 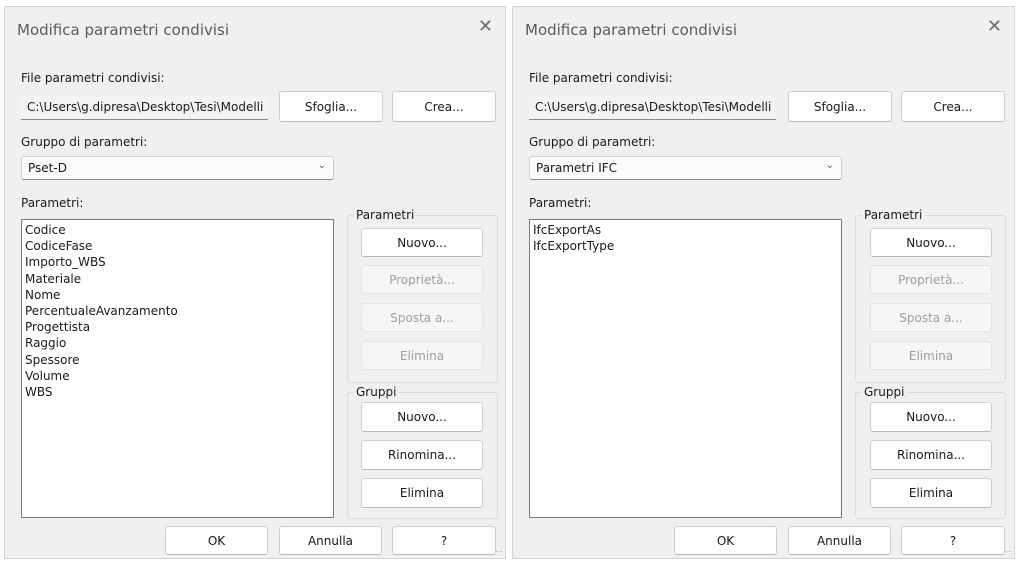 I want to click on parameter-group-value: Parametri IFC, so click(x=577, y=168).